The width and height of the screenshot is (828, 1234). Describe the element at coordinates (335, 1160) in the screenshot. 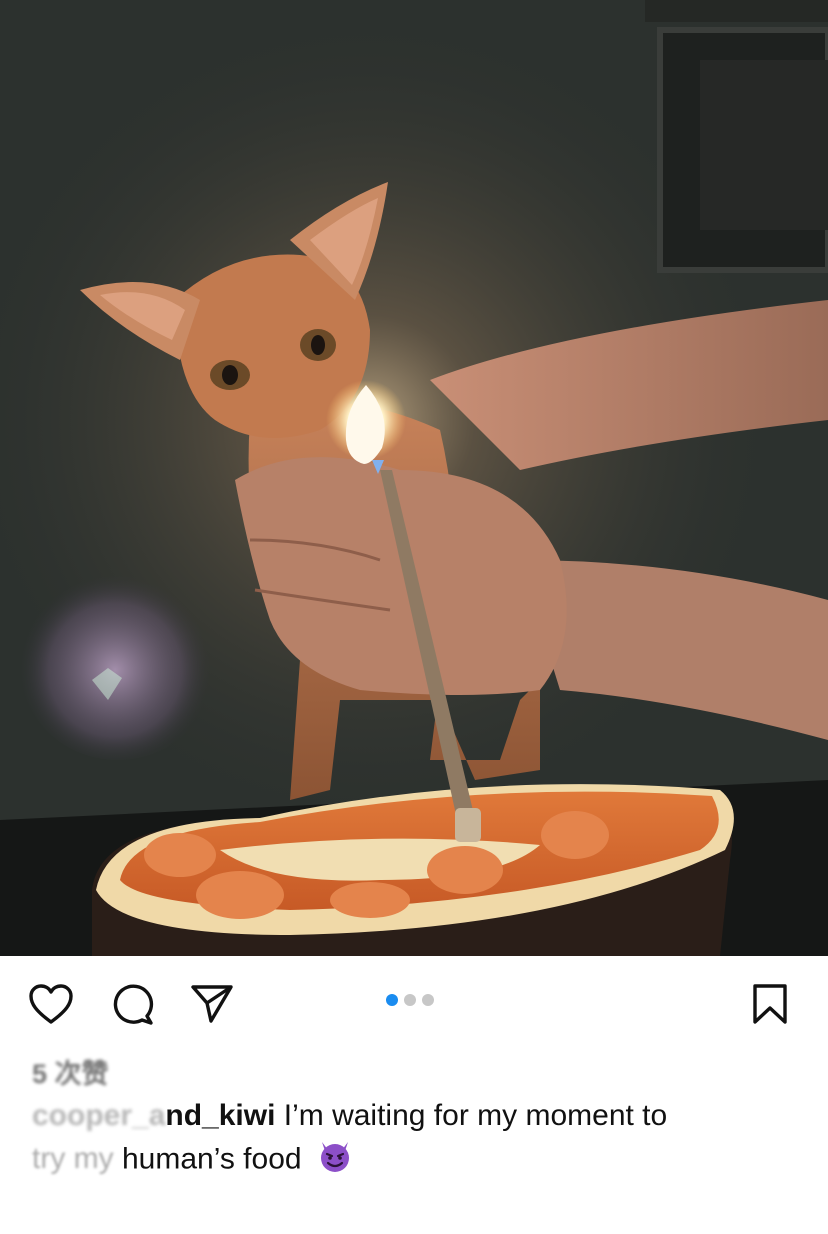

I see `devil-emoji-icon` at that location.